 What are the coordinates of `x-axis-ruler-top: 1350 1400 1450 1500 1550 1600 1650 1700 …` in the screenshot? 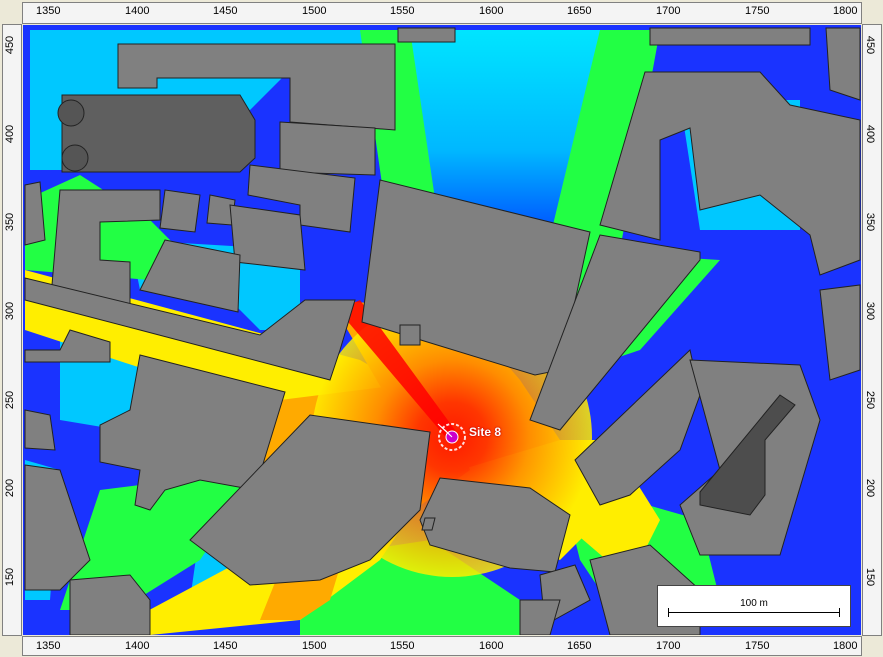 It's located at (442, 13).